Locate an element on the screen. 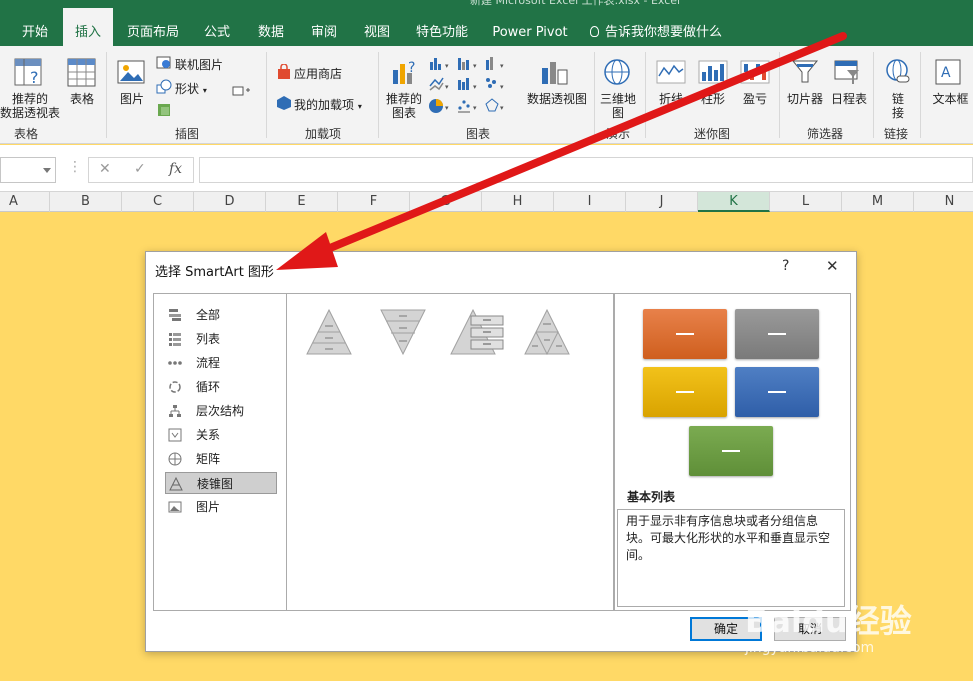 The width and height of the screenshot is (973, 681). window-title: 新建 Microsoft Excel 工作表.xlsx - Excel is located at coordinates (575, 3).